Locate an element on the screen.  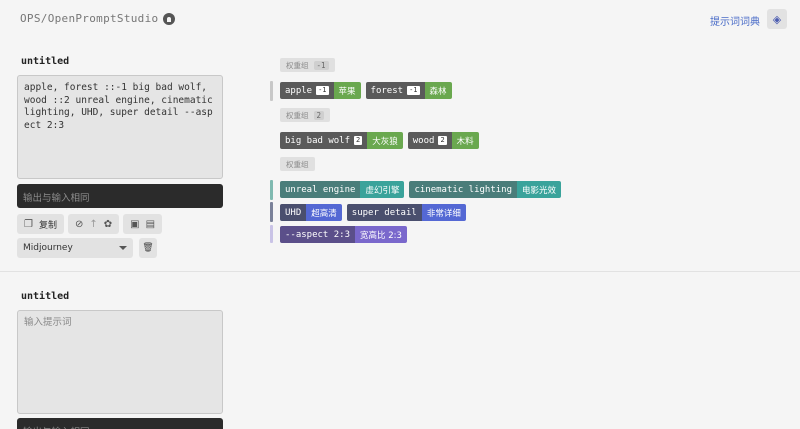
tag-en-text: forest is located at coordinates (387, 90).